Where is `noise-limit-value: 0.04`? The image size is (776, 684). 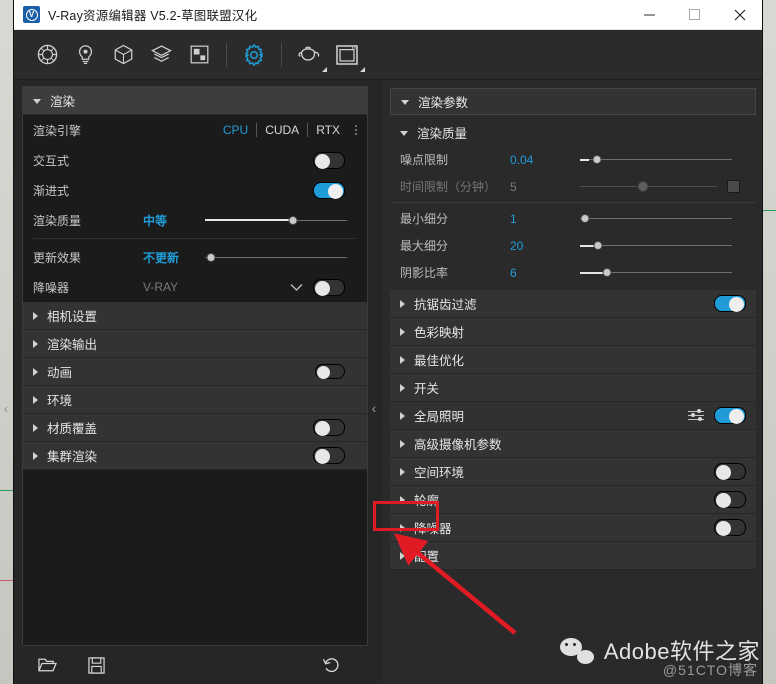 noise-limit-value: 0.04 is located at coordinates (545, 160).